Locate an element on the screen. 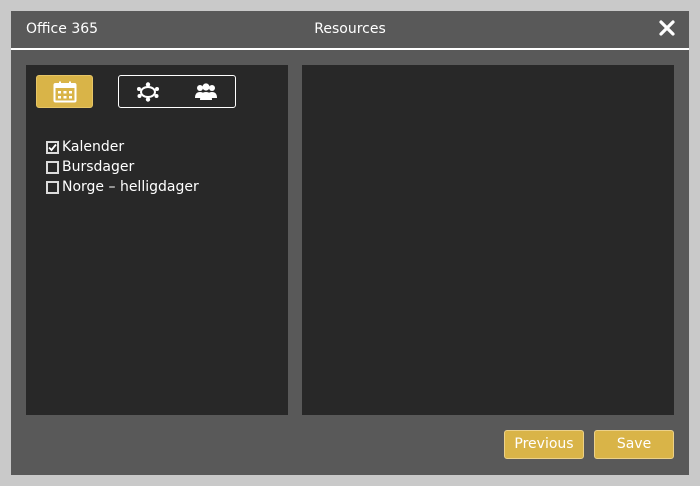 Image resolution: width=700 pixels, height=486 pixels. dialog-title: Resources is located at coordinates (350, 29).